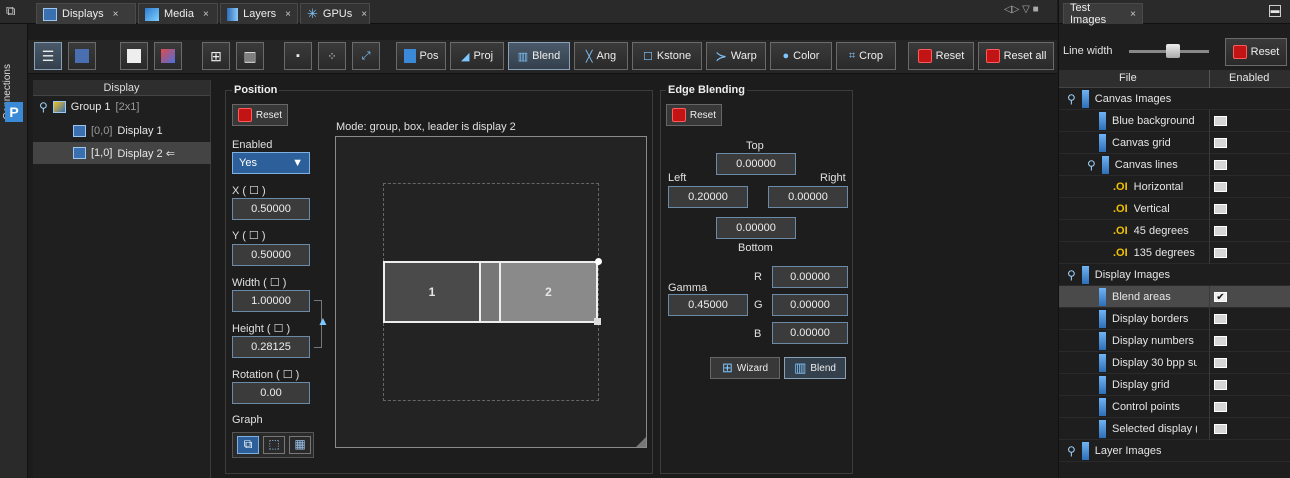 This screenshot has height=478, width=1290. I want to click on crop-button: ⌗ Crop, so click(866, 56).